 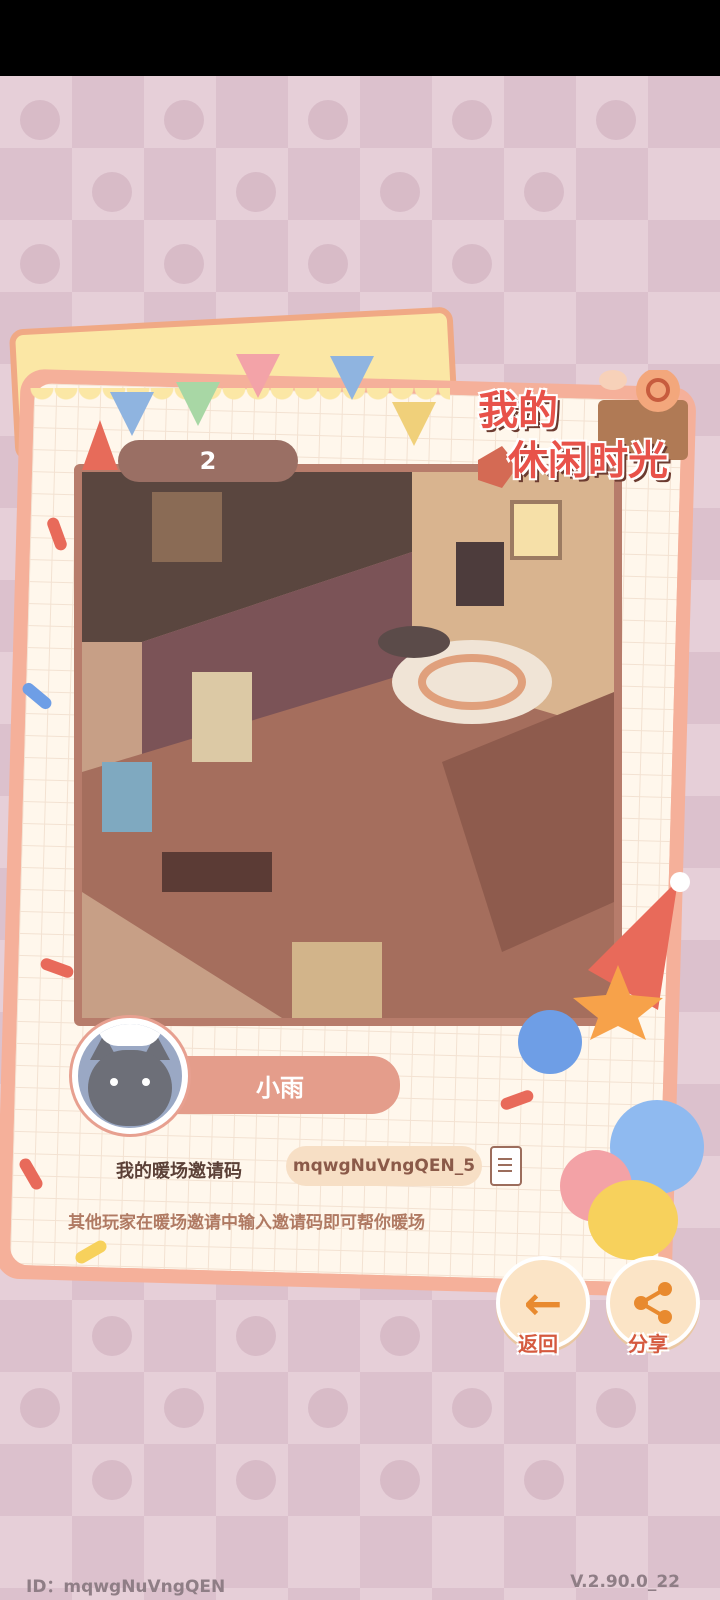 I want to click on player-id: ID：mqwgNuVngQEN, so click(x=126, y=1587).